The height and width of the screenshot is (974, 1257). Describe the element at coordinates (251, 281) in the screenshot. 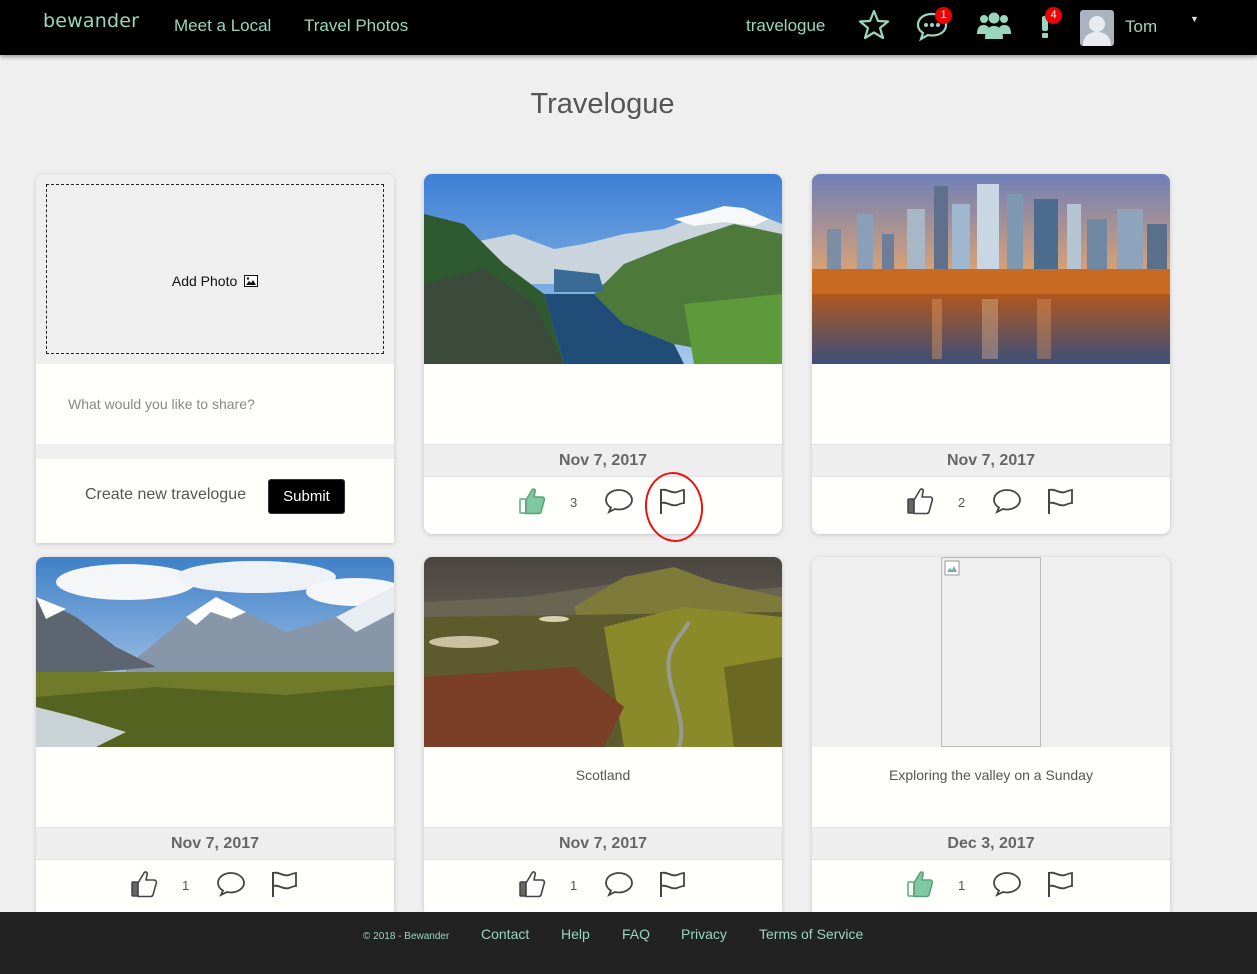

I see `image-icon` at that location.